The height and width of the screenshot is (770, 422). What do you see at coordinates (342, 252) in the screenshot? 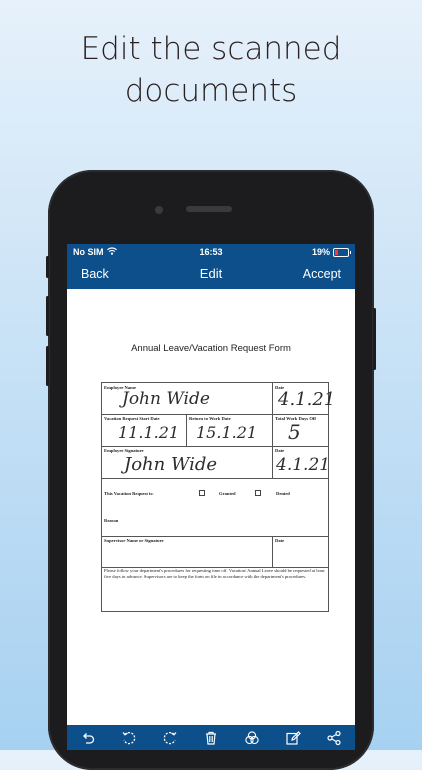
I see `battery-icon` at bounding box center [342, 252].